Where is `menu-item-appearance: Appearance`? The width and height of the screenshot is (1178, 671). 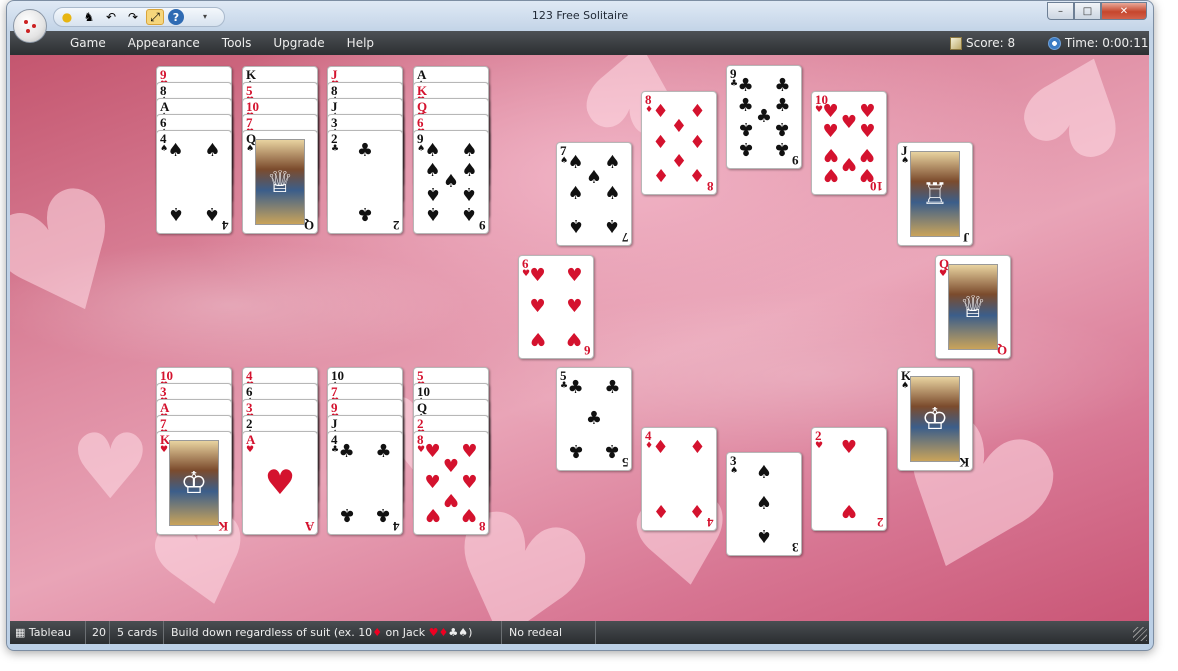
menu-item-appearance: Appearance is located at coordinates (165, 43).